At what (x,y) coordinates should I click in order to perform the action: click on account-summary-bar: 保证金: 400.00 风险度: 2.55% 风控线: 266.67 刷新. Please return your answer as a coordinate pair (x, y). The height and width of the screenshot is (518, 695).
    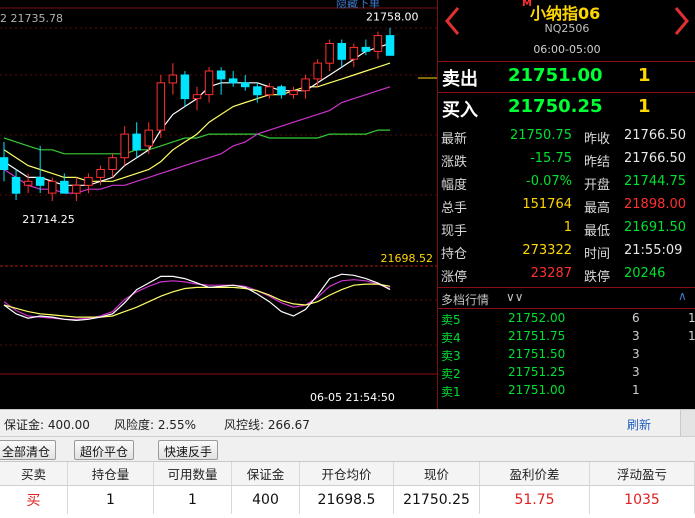
    Looking at the image, I should click on (347, 423).